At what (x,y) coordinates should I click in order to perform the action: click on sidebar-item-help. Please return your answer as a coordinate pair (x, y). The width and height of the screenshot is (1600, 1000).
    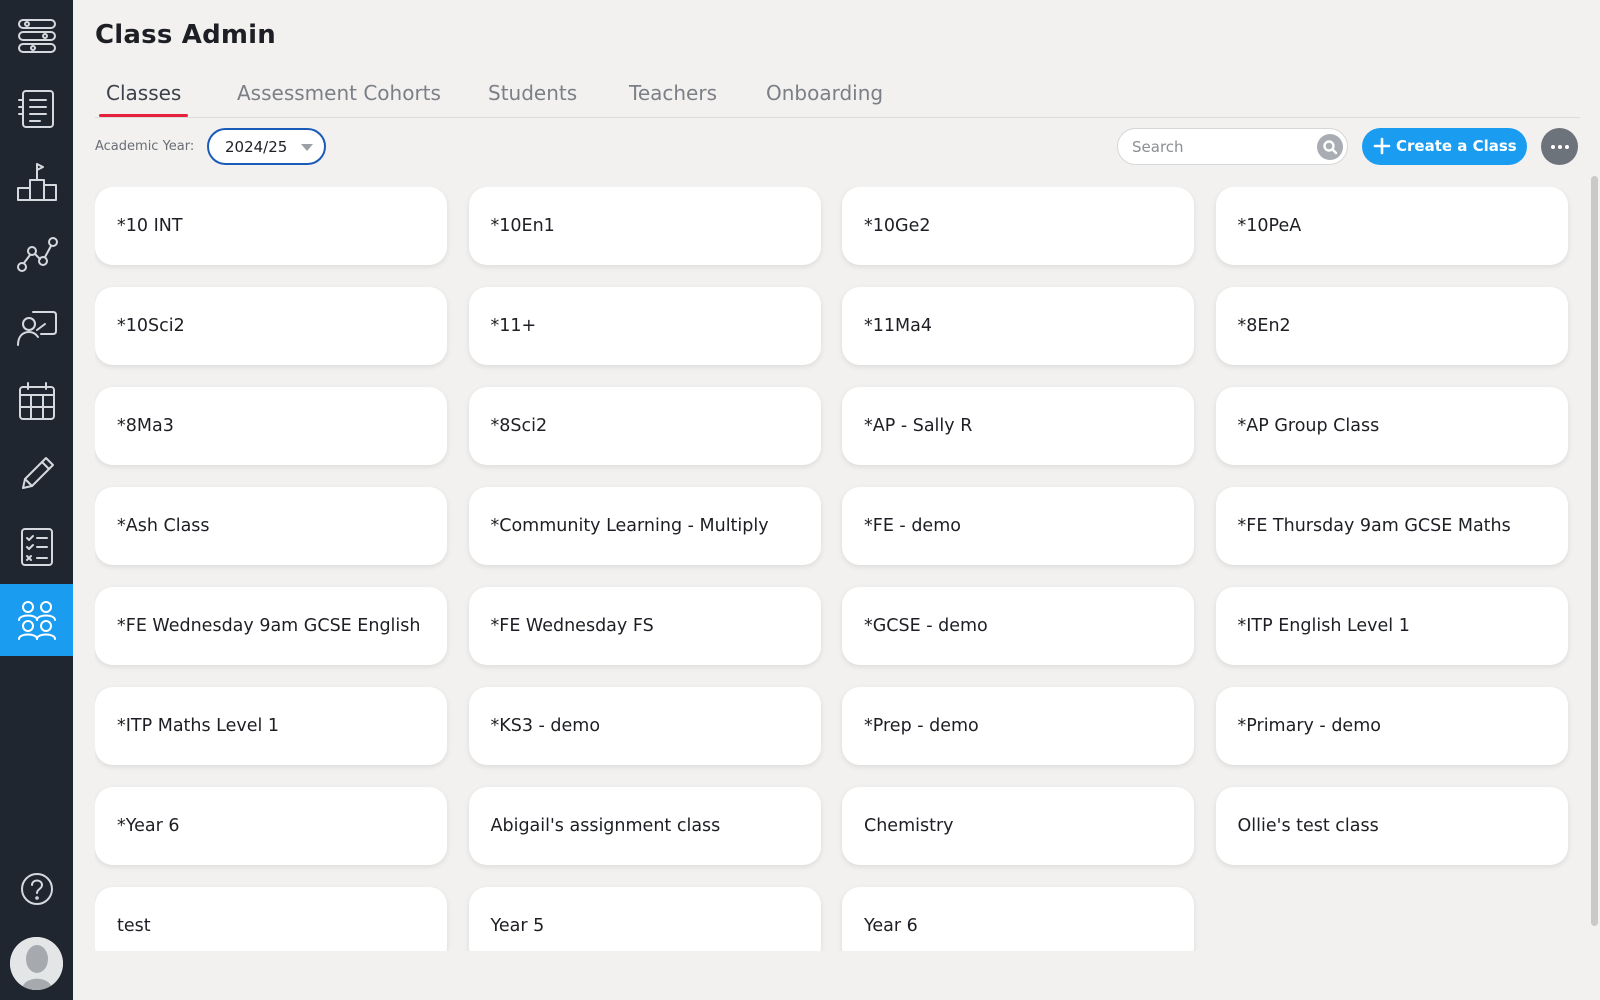
    Looking at the image, I should click on (36, 889).